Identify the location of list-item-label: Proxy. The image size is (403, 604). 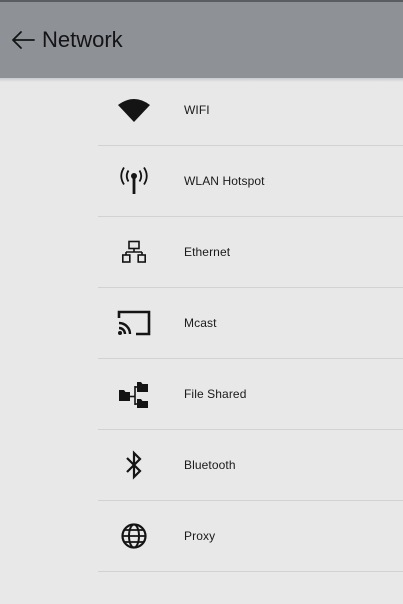
(200, 536).